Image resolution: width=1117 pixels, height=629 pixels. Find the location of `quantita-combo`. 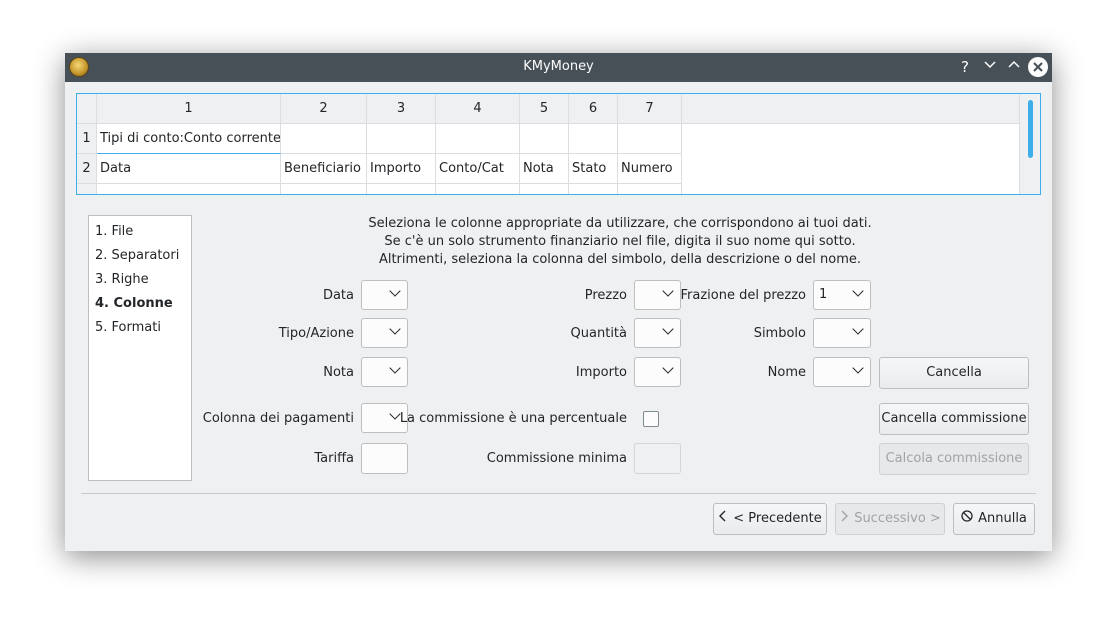

quantita-combo is located at coordinates (657, 333).